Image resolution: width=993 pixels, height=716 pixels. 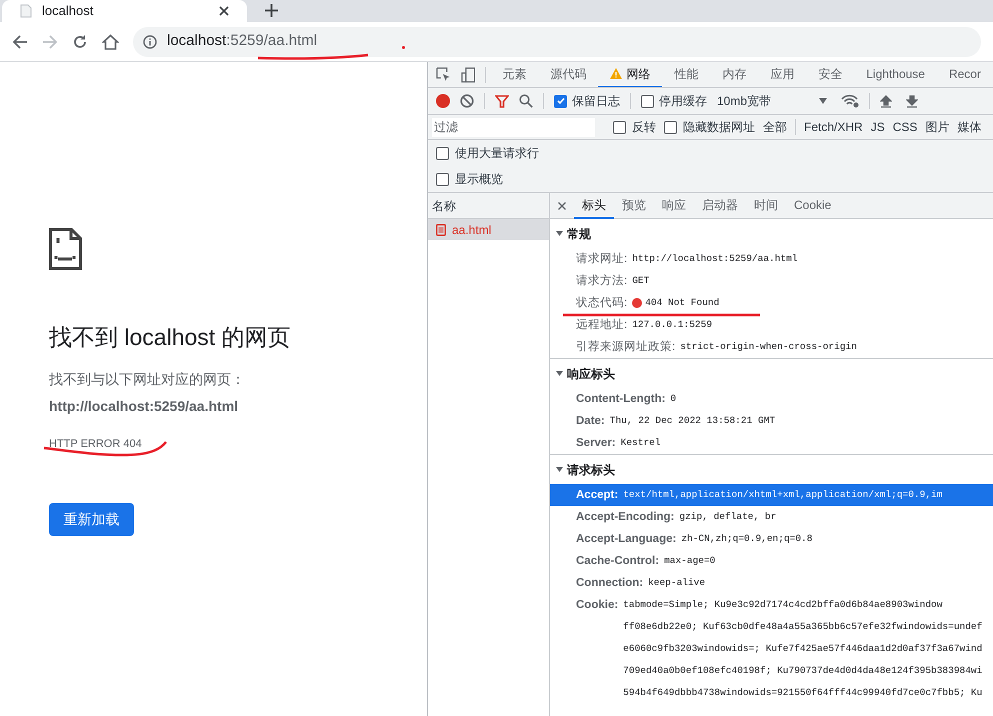 What do you see at coordinates (488, 206) in the screenshot?
I see `column-header: 名称` at bounding box center [488, 206].